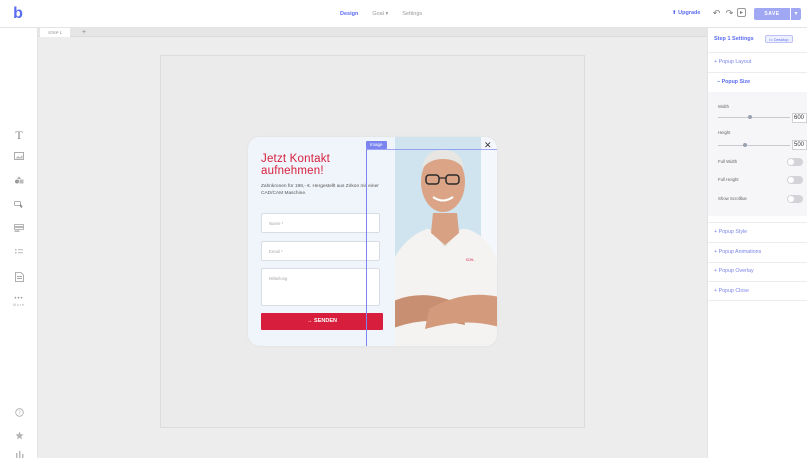 This screenshot has height=458, width=807. I want to click on height-slider-handle, so click(745, 145).